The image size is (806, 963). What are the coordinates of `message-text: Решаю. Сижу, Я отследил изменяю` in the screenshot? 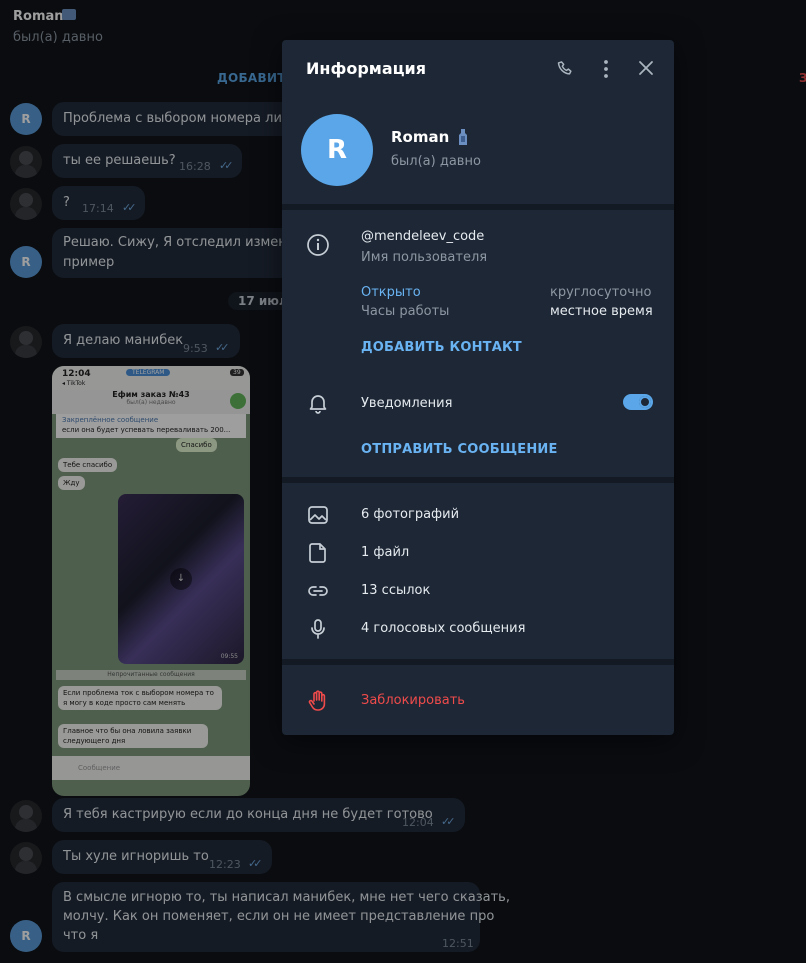 It's located at (184, 242).